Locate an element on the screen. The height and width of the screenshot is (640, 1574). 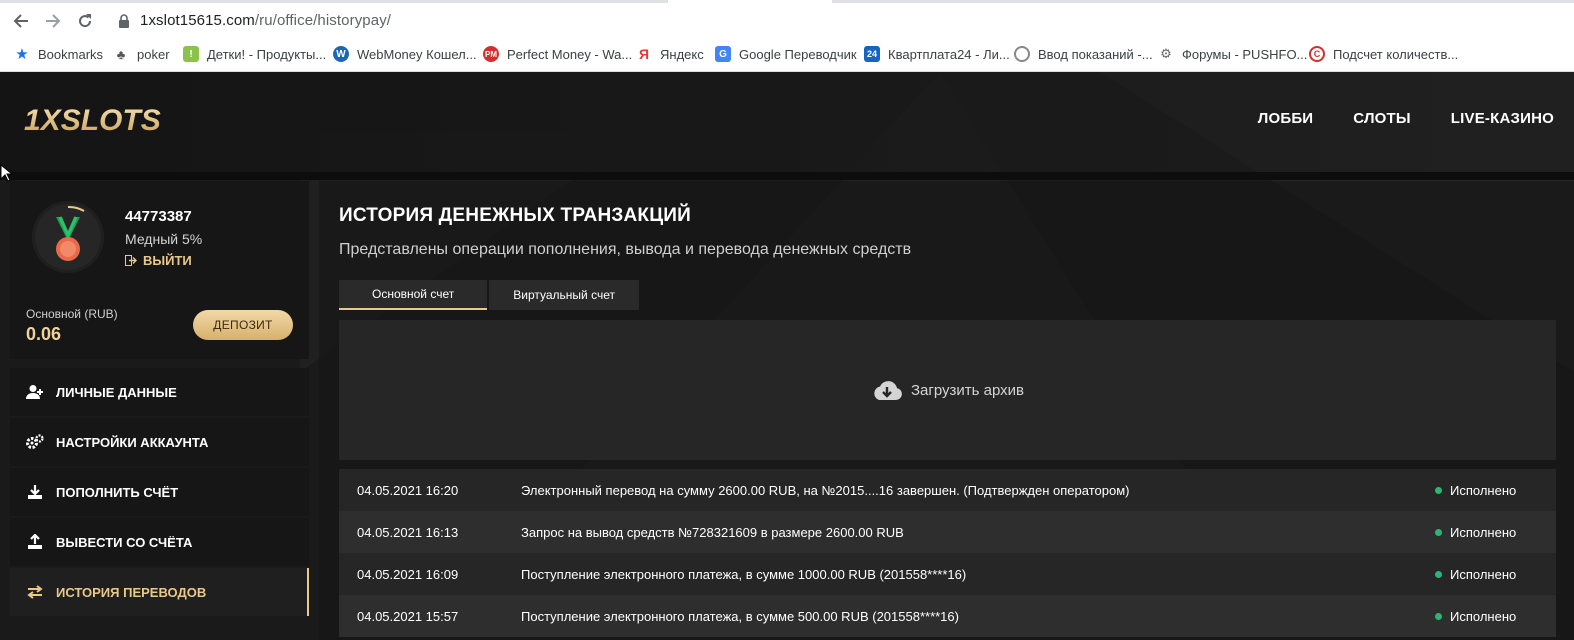
bookmark-poker: ♣ poker is located at coordinates (141, 54).